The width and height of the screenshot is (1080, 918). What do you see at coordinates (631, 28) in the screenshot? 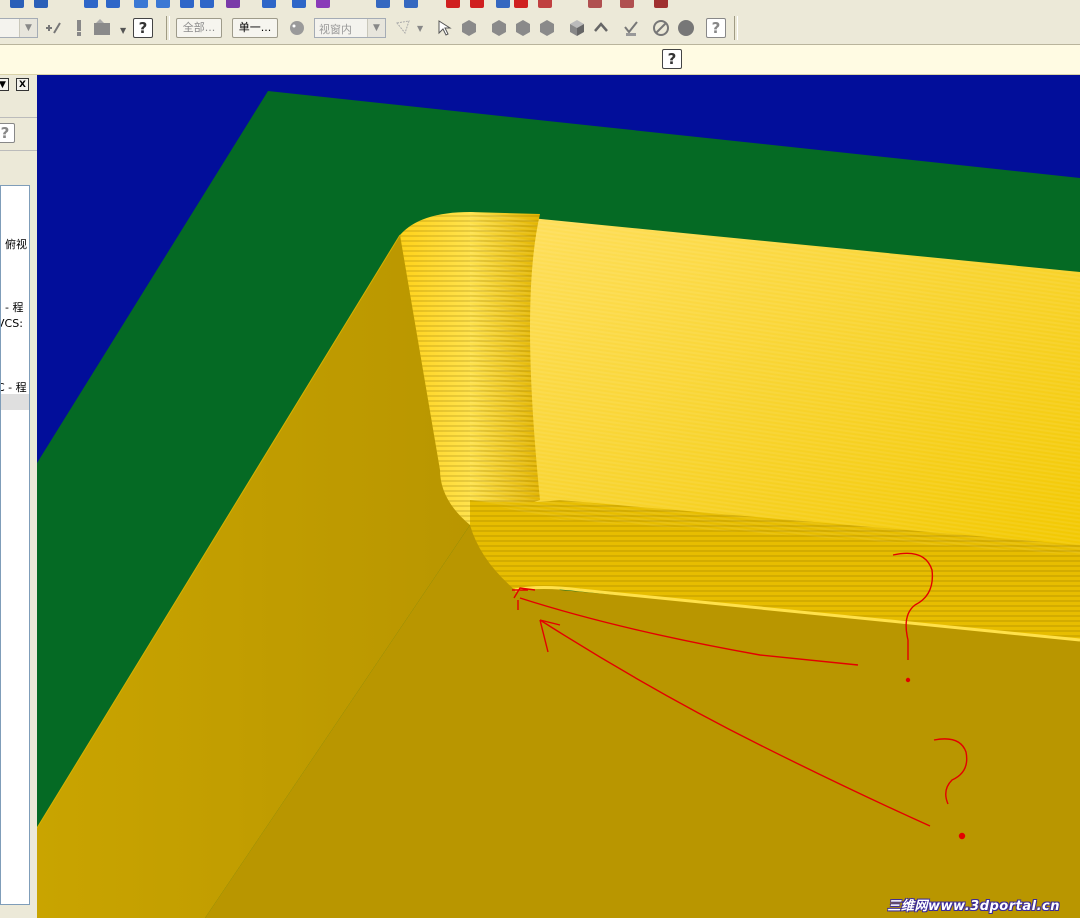
I see `edit-check-icon` at bounding box center [631, 28].